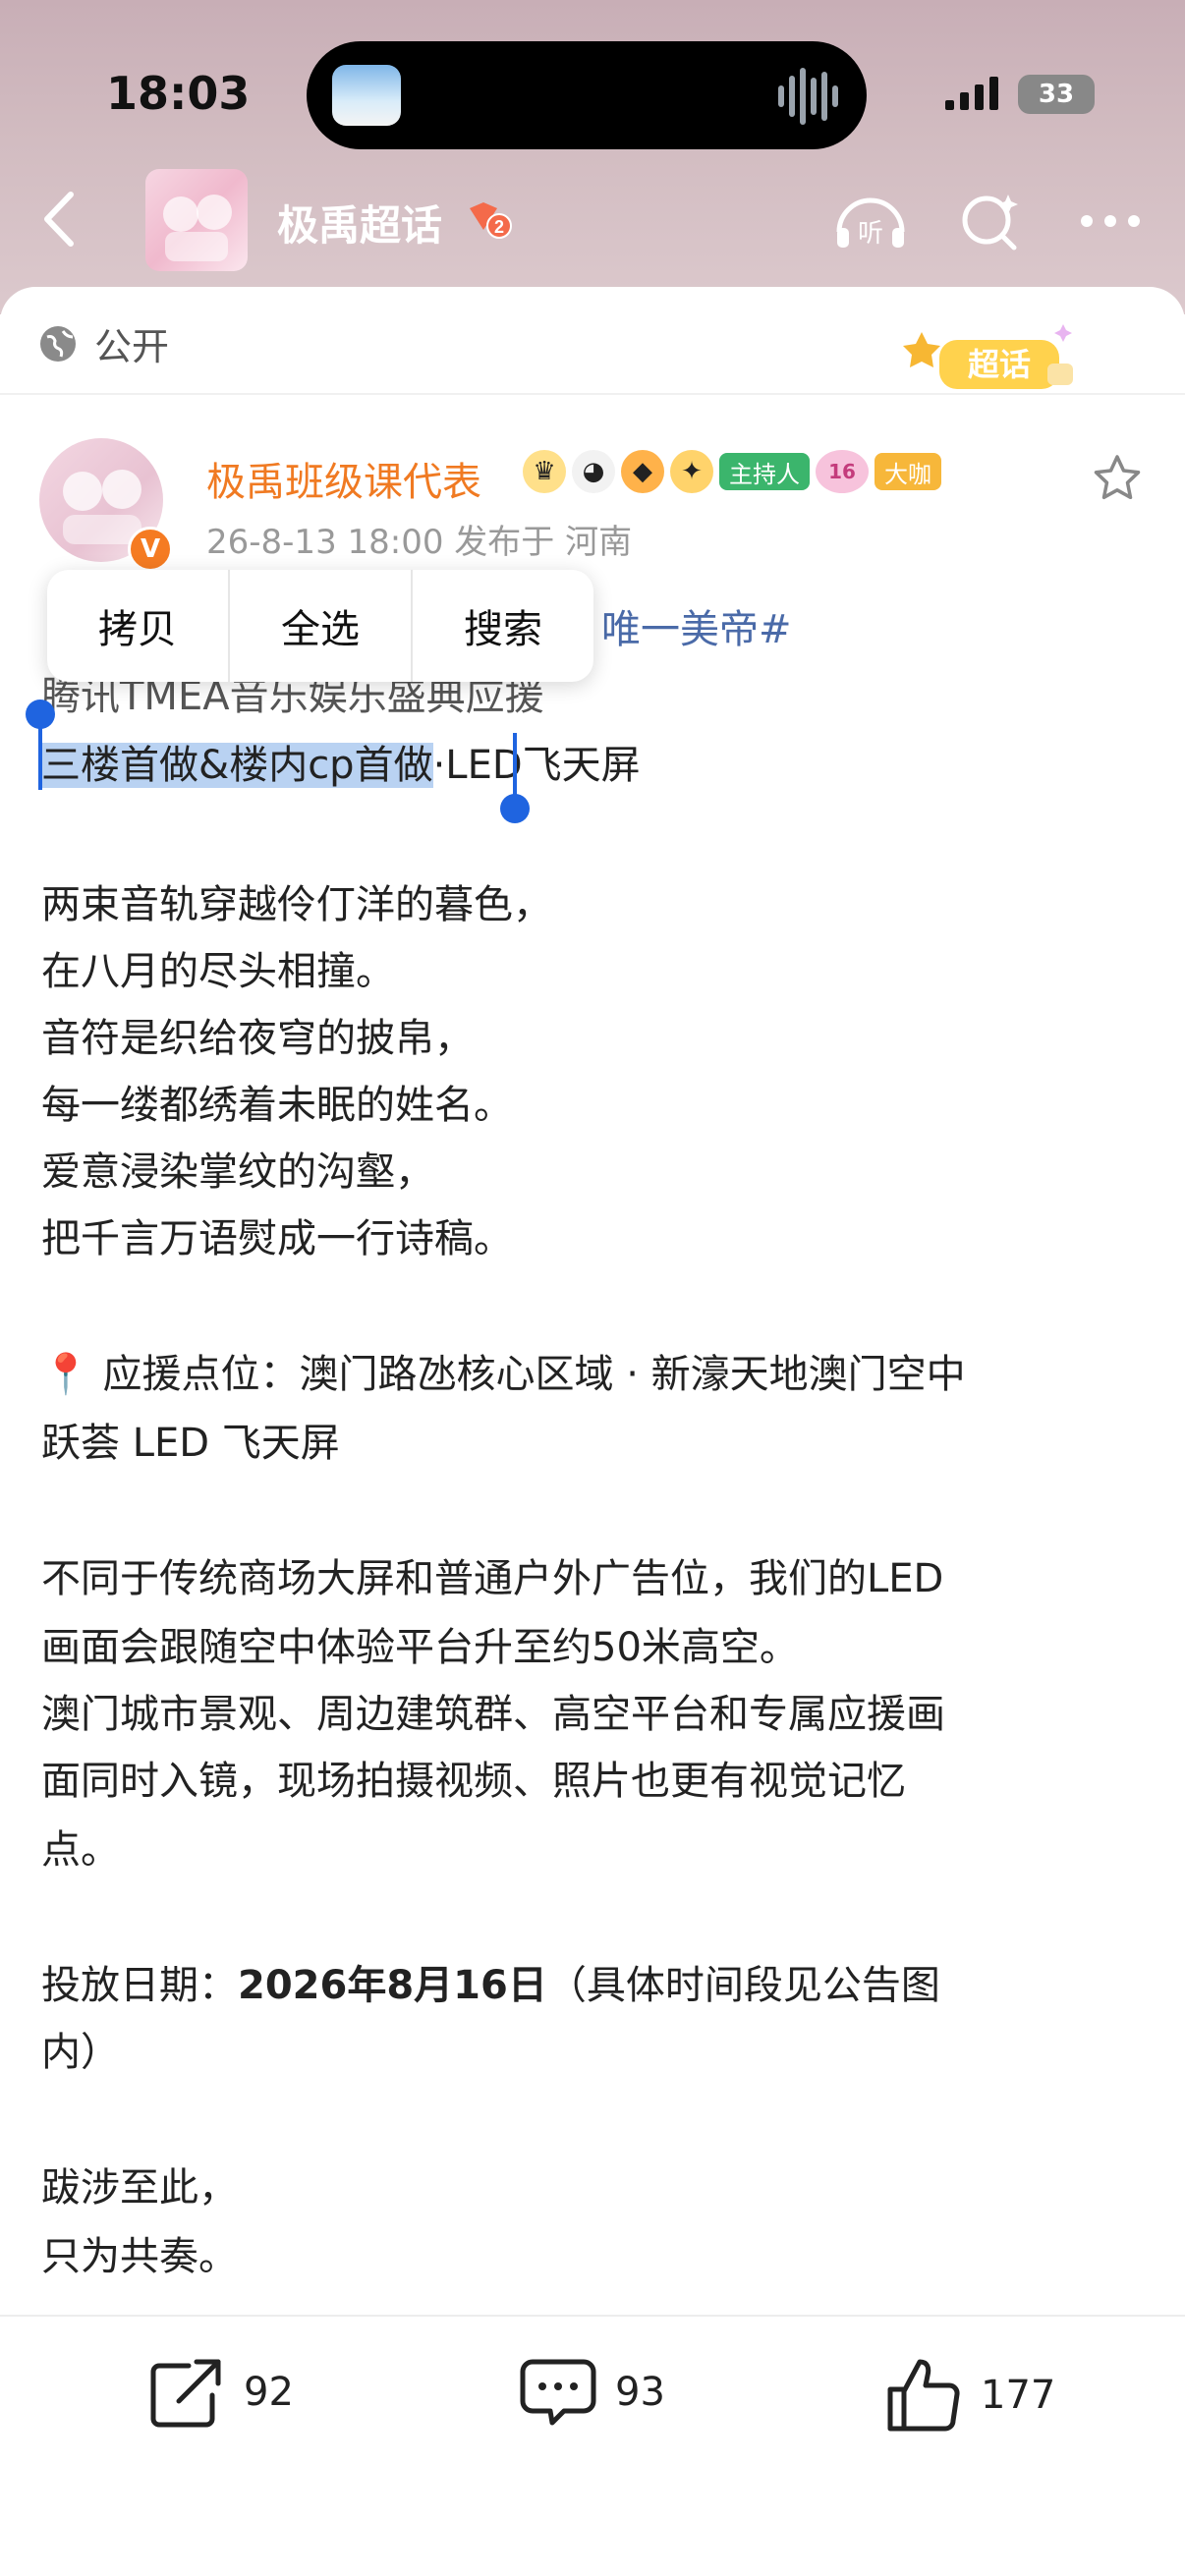 This screenshot has width=1185, height=2576. I want to click on like-count: 177, so click(1018, 2395).